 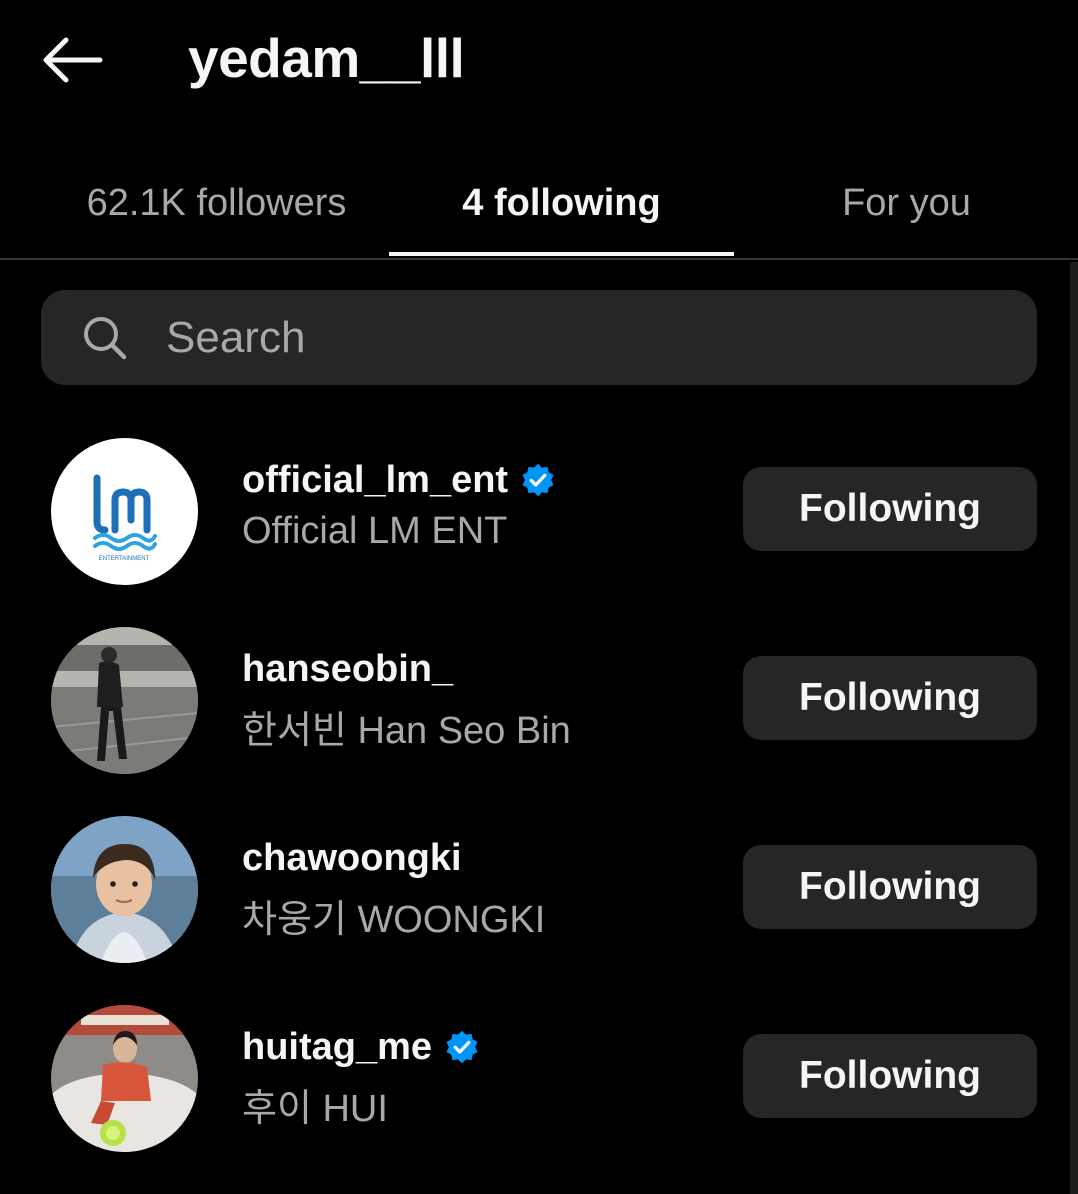 I want to click on back-button, so click(x=72, y=60).